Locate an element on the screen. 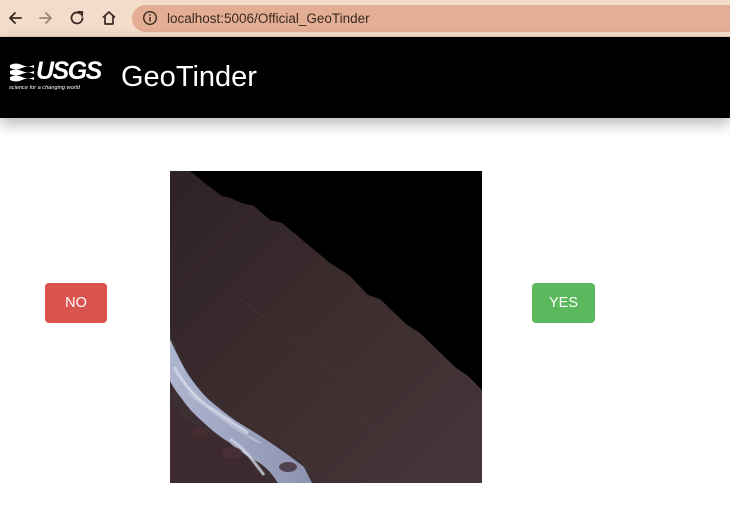 The width and height of the screenshot is (730, 526). logo-tagline: science for a changing world is located at coordinates (44, 88).